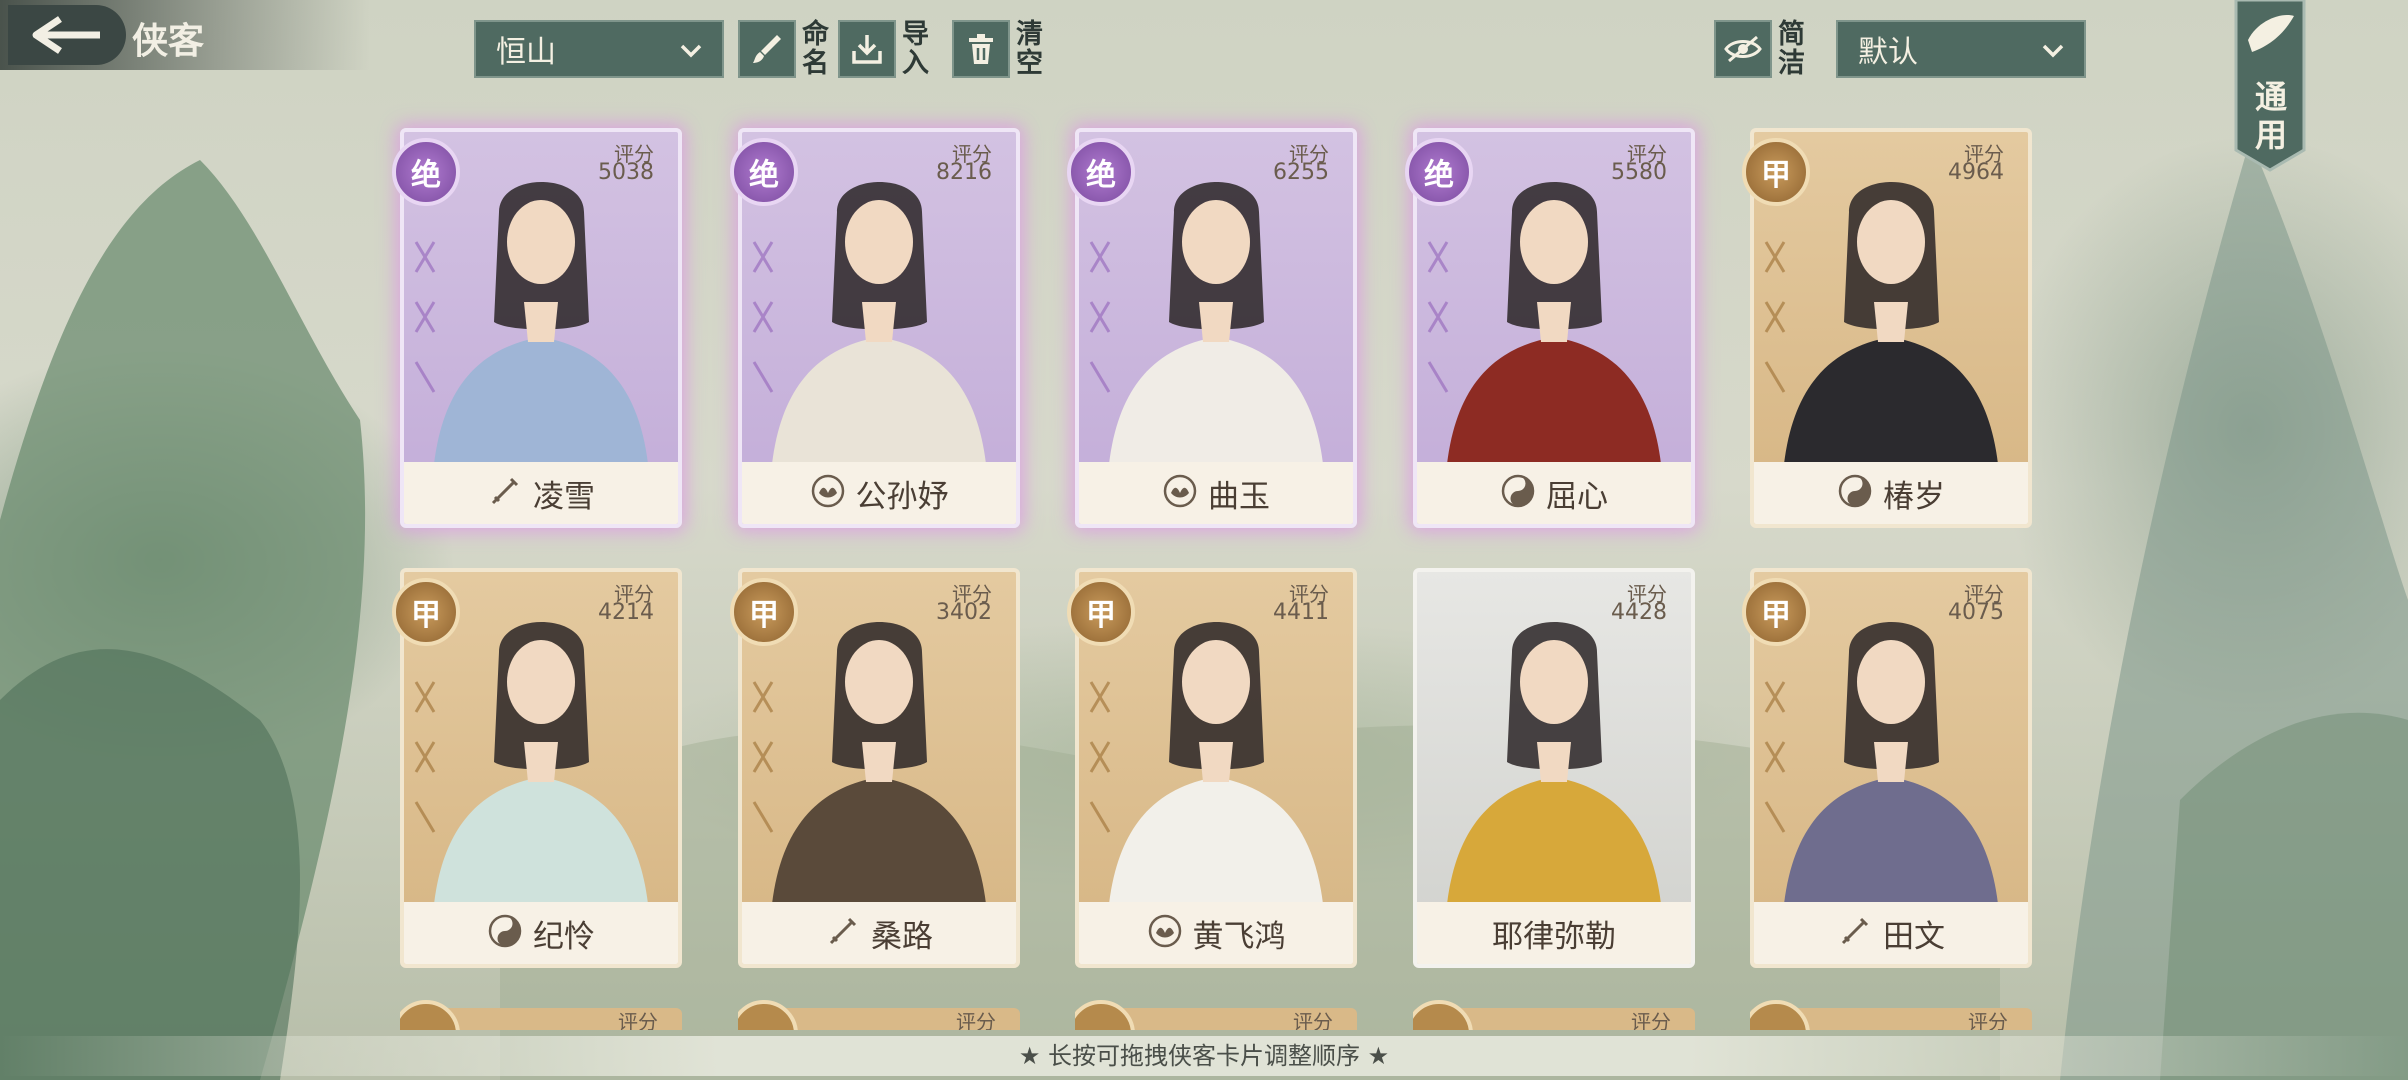 This screenshot has width=2408, height=1080. I want to click on title-bar: 侠客, so click(185, 35).